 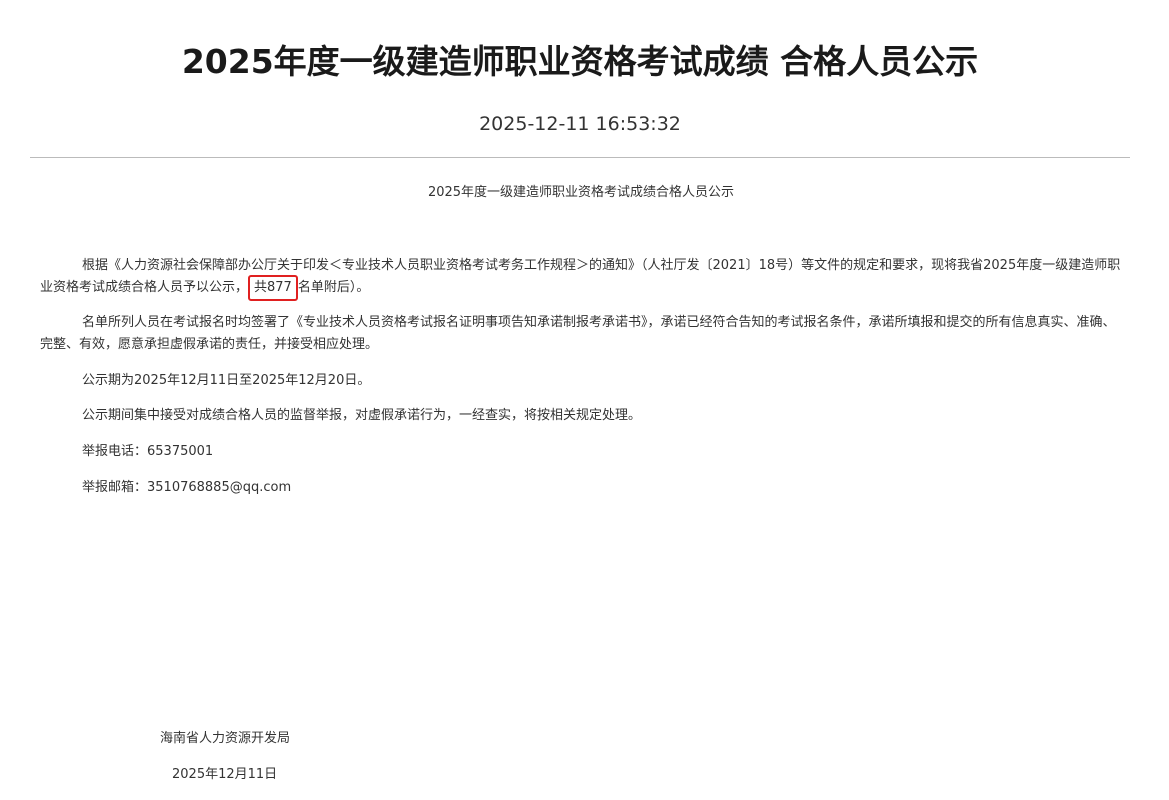 What do you see at coordinates (580, 157) in the screenshot?
I see `header-divider` at bounding box center [580, 157].